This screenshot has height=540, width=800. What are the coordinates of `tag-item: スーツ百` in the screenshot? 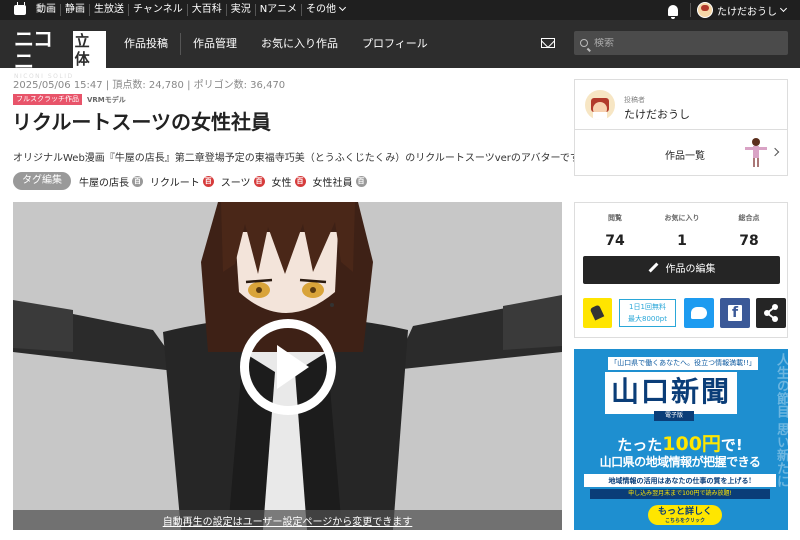 It's located at (243, 181).